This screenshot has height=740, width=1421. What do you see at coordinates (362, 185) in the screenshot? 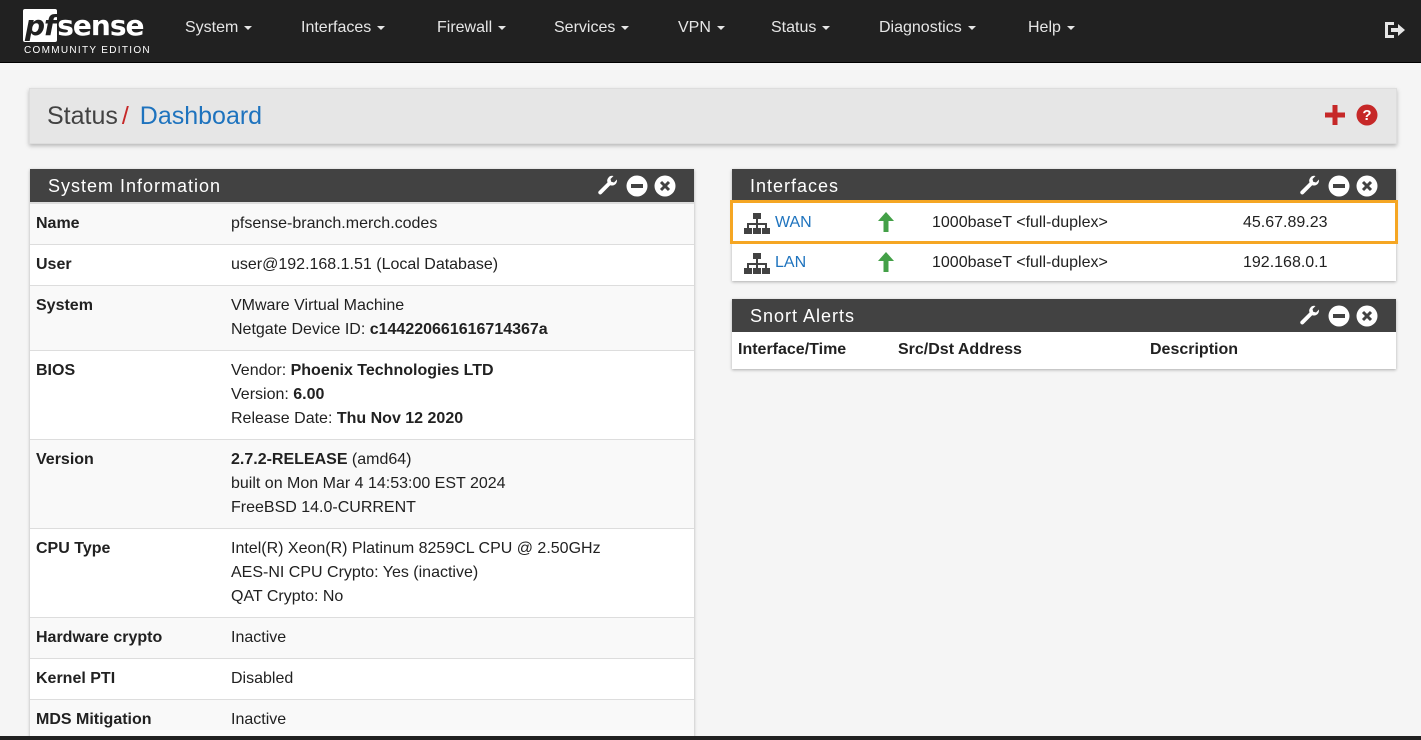
I see `widget-header: System Information` at bounding box center [362, 185].